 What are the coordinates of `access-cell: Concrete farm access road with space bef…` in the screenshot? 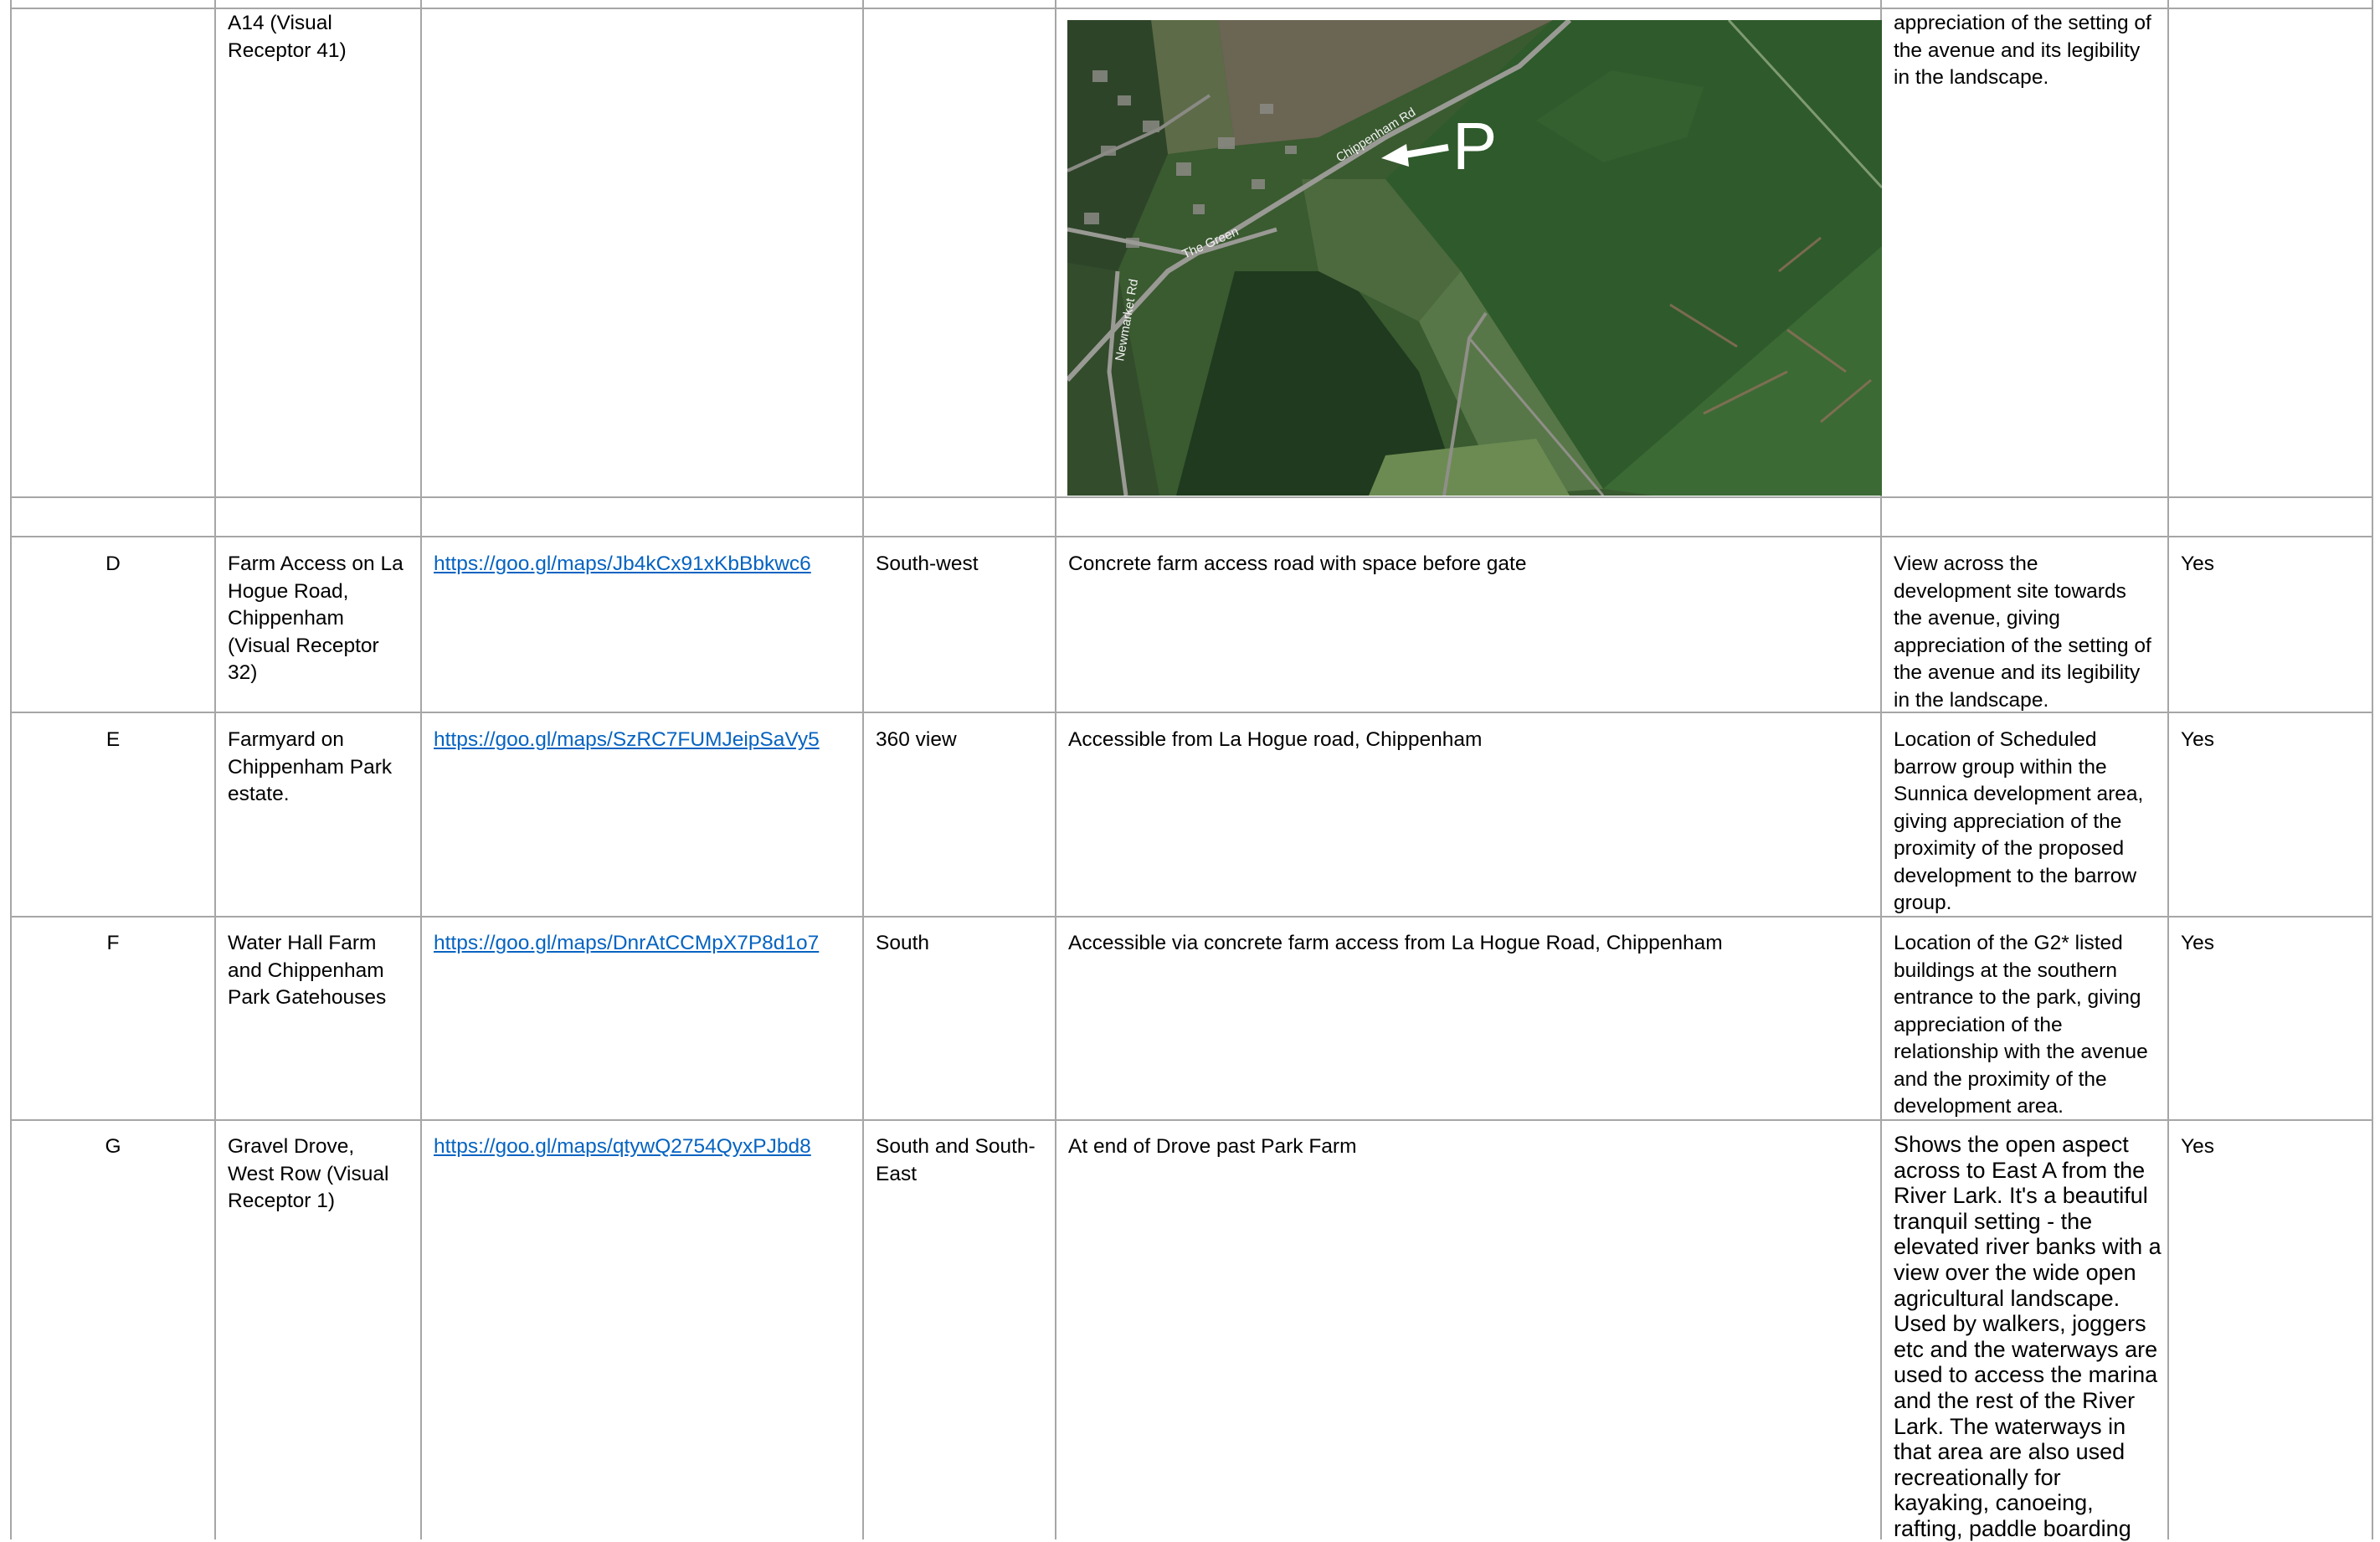 It's located at (1297, 564).